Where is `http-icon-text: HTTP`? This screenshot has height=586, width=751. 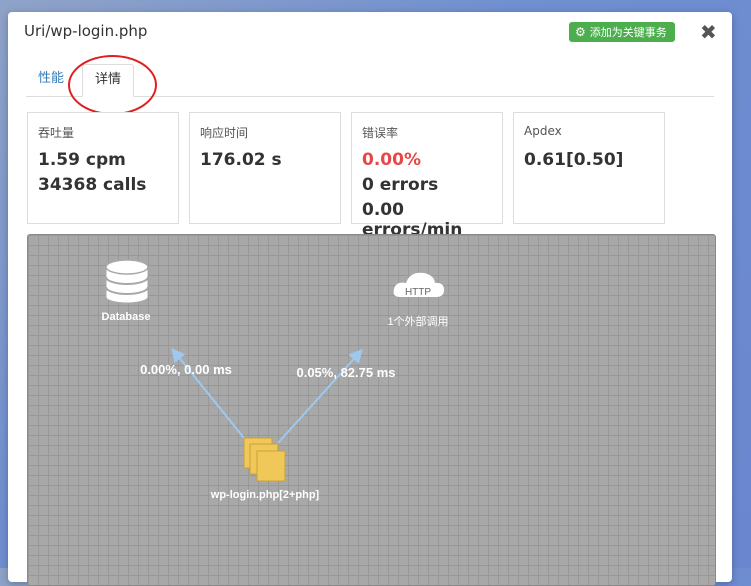
http-icon-text: HTTP is located at coordinates (418, 292).